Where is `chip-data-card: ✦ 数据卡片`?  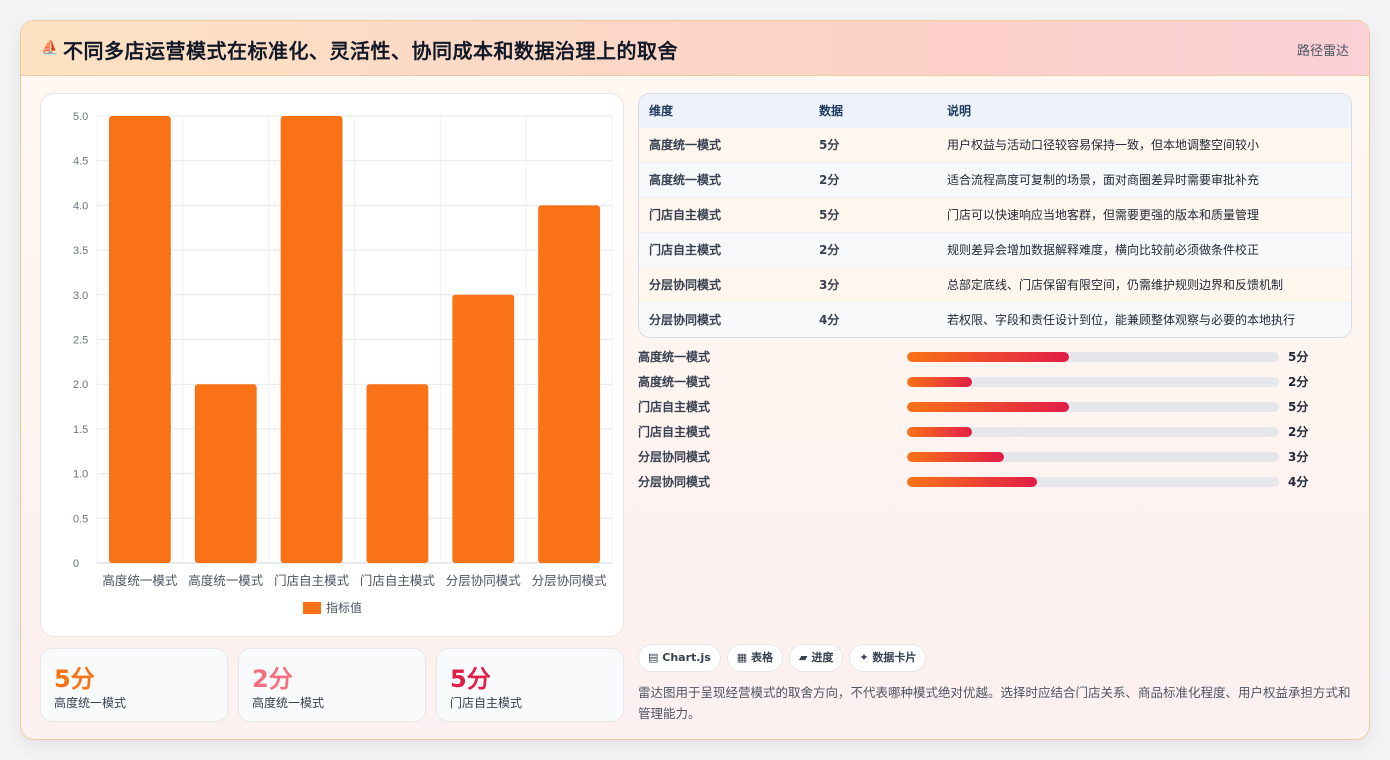
chip-data-card: ✦ 数据卡片 is located at coordinates (888, 658).